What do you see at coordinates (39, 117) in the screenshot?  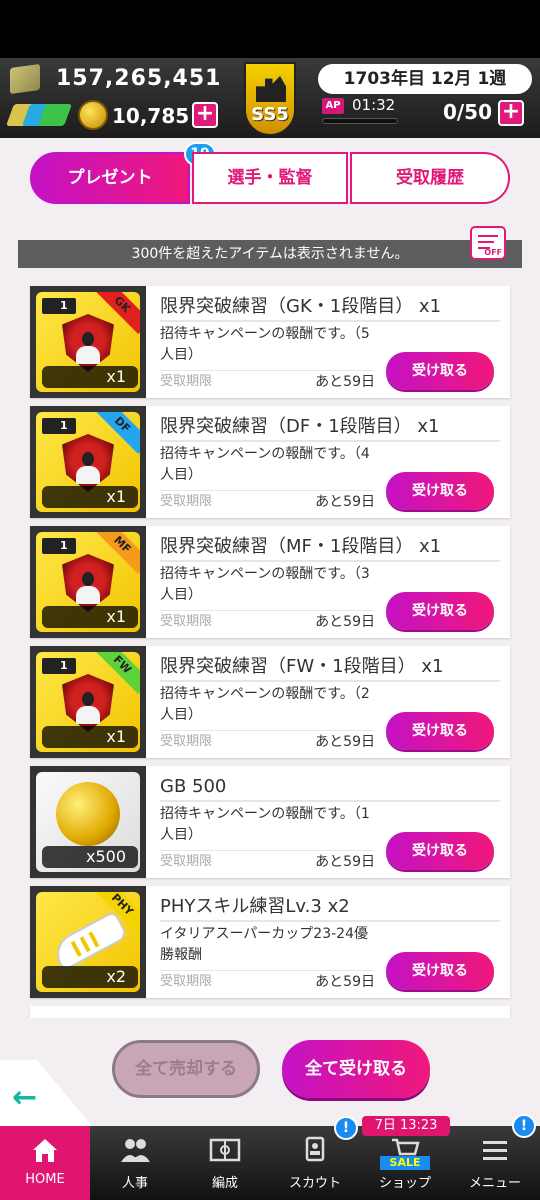 I see `cards-icon` at bounding box center [39, 117].